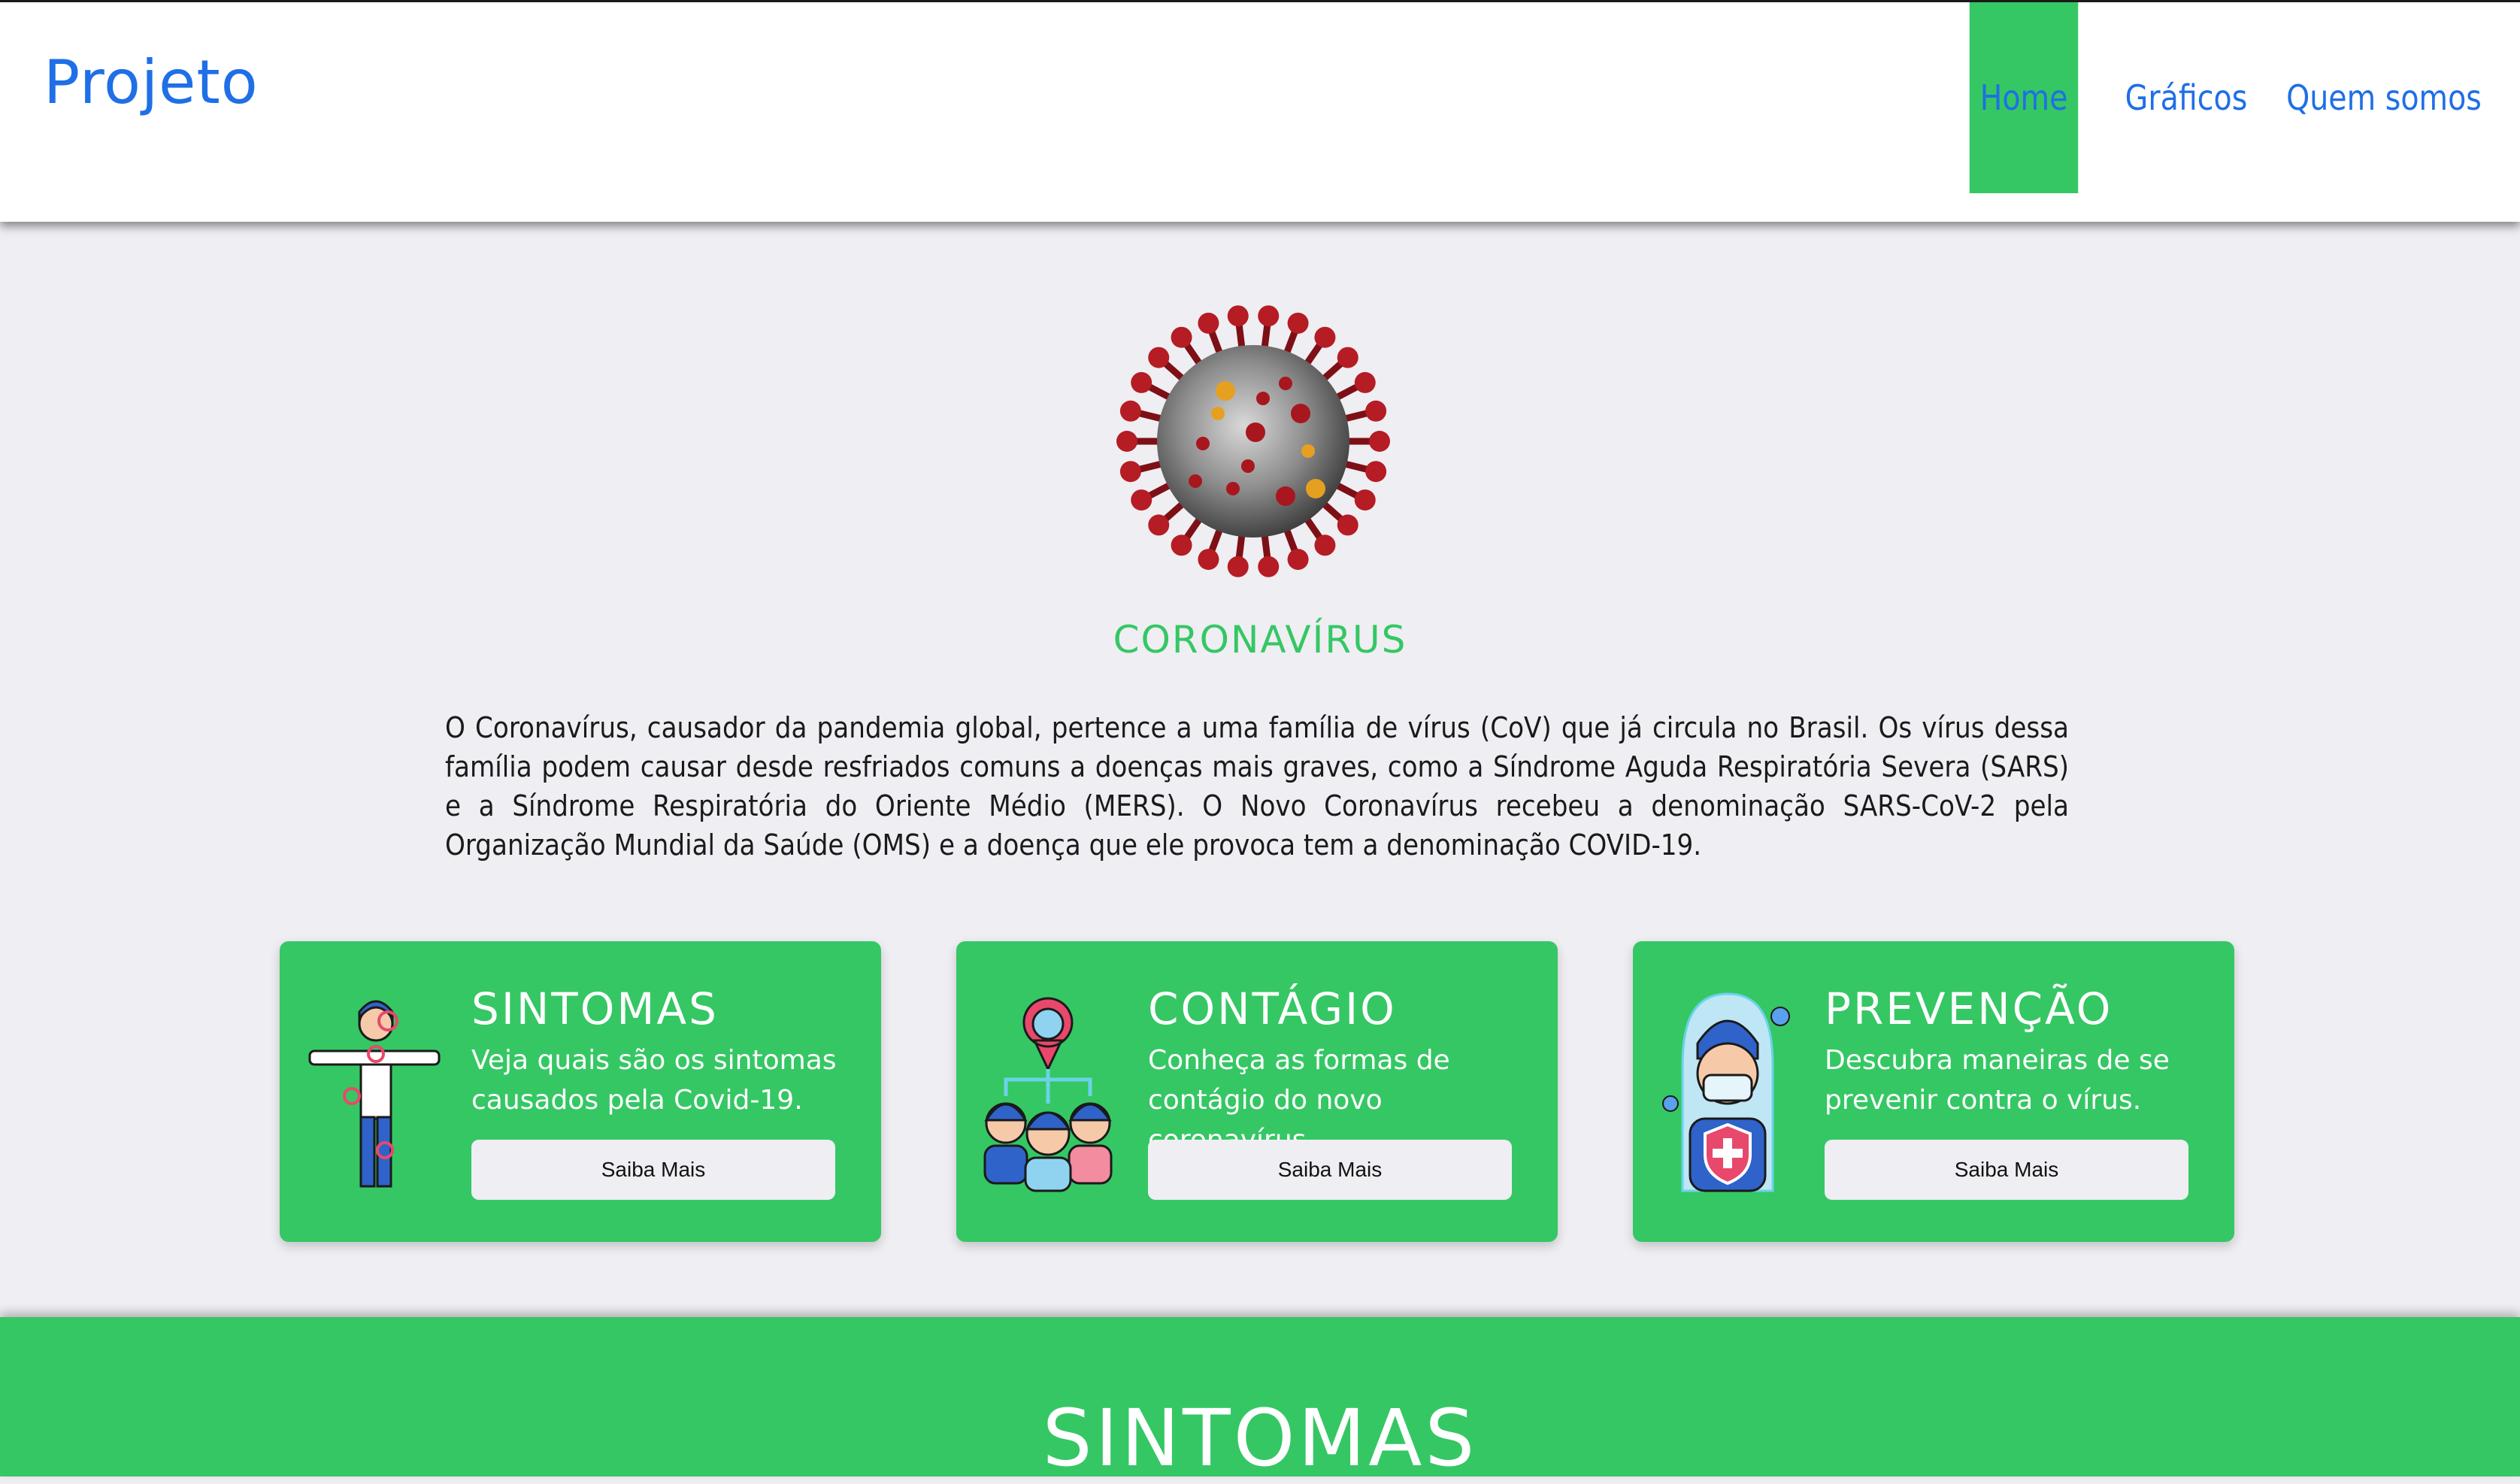 The width and height of the screenshot is (2520, 1484). Describe the element at coordinates (1260, 640) in the screenshot. I see `hero-title: CORONAVÍRUS` at that location.